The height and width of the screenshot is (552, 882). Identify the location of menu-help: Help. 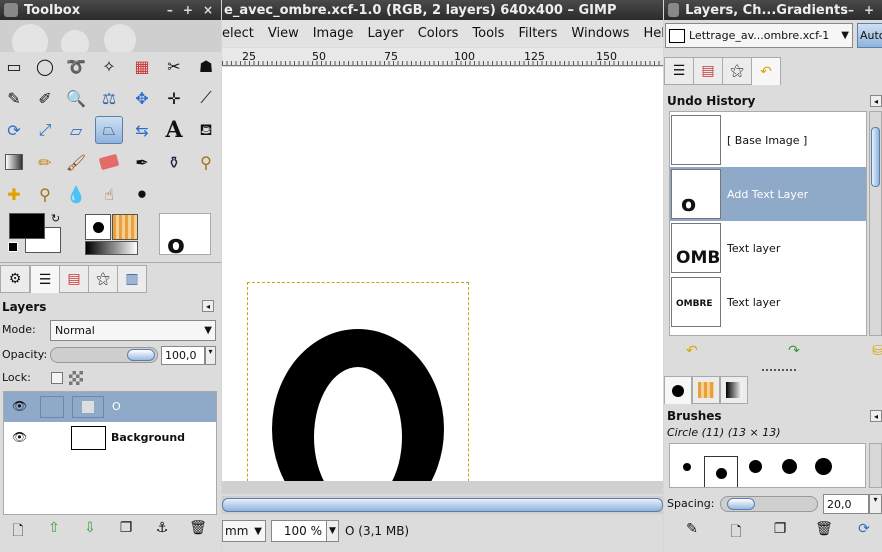
(653, 33).